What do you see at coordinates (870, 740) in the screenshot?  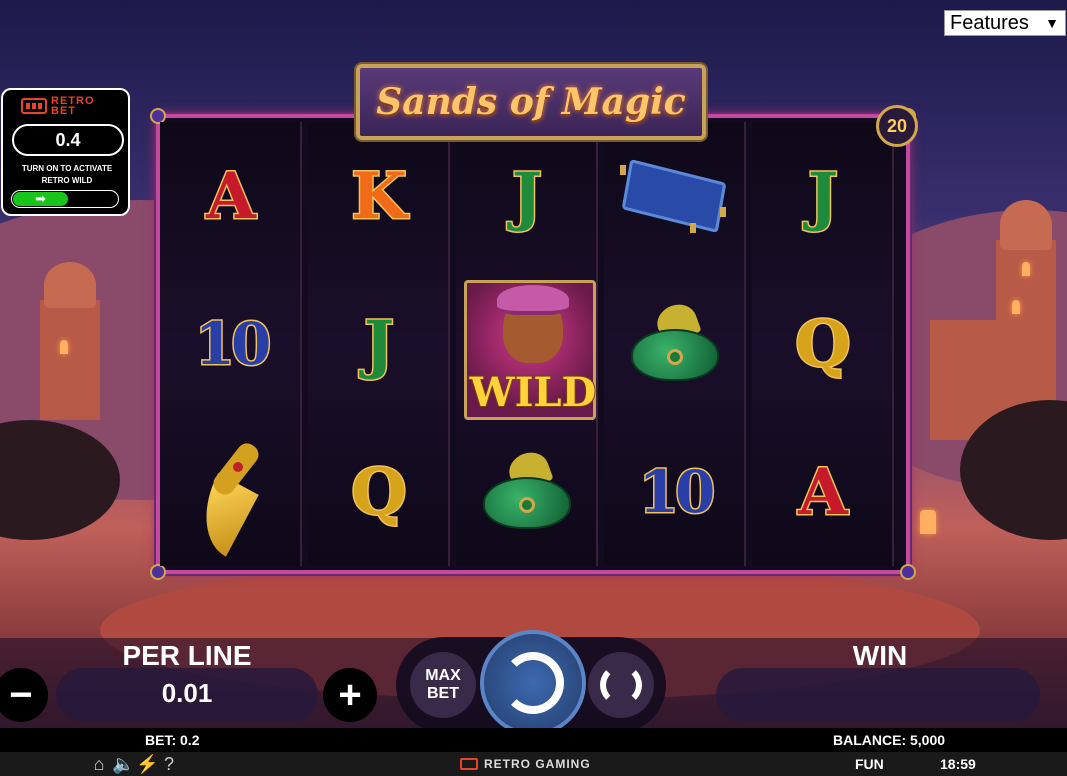 I see `balance-label: BALANCE:` at bounding box center [870, 740].